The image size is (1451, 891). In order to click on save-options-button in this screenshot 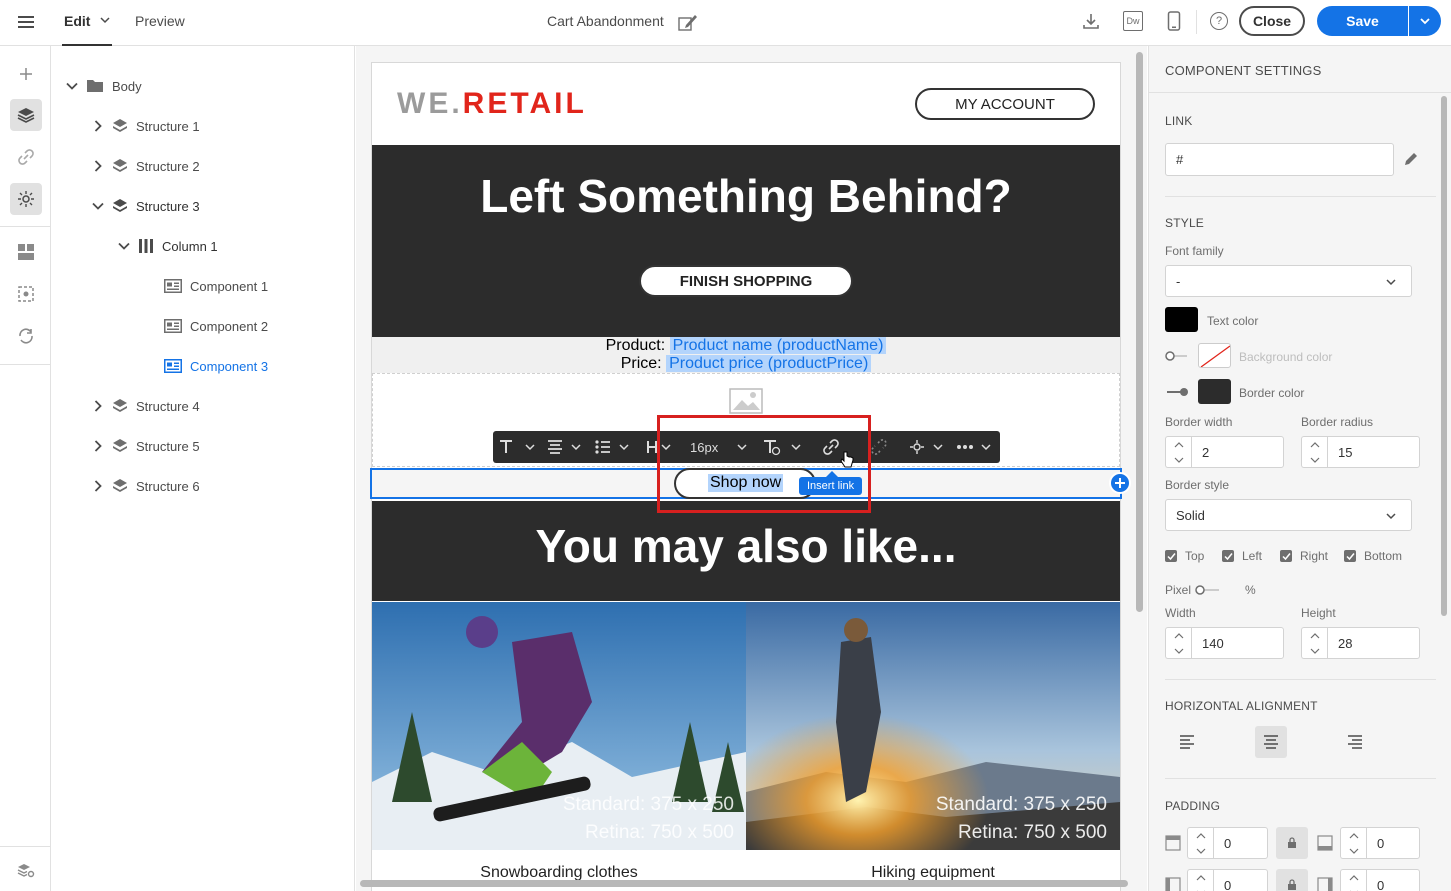, I will do `click(1425, 21)`.